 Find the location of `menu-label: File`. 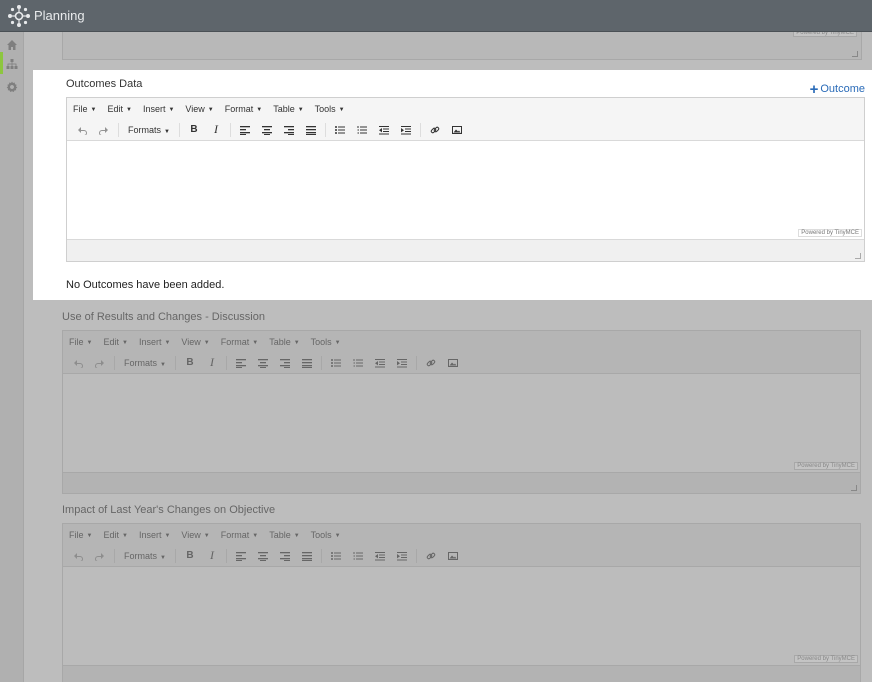

menu-label: File is located at coordinates (76, 341).